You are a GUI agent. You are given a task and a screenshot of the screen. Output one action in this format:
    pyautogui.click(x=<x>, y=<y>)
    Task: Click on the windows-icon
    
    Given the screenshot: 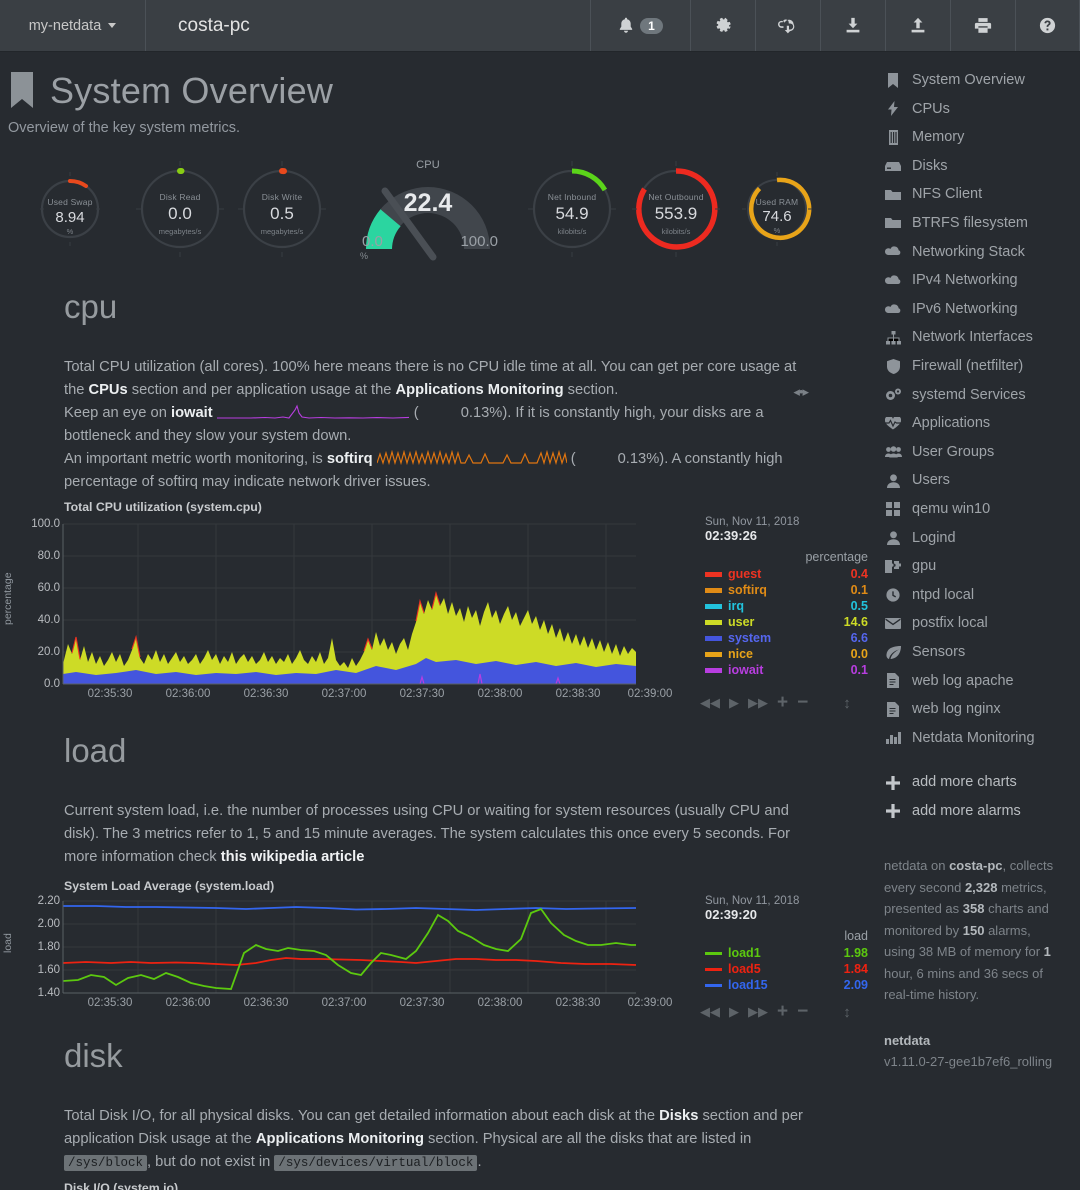 What is the action you would take?
    pyautogui.click(x=893, y=509)
    